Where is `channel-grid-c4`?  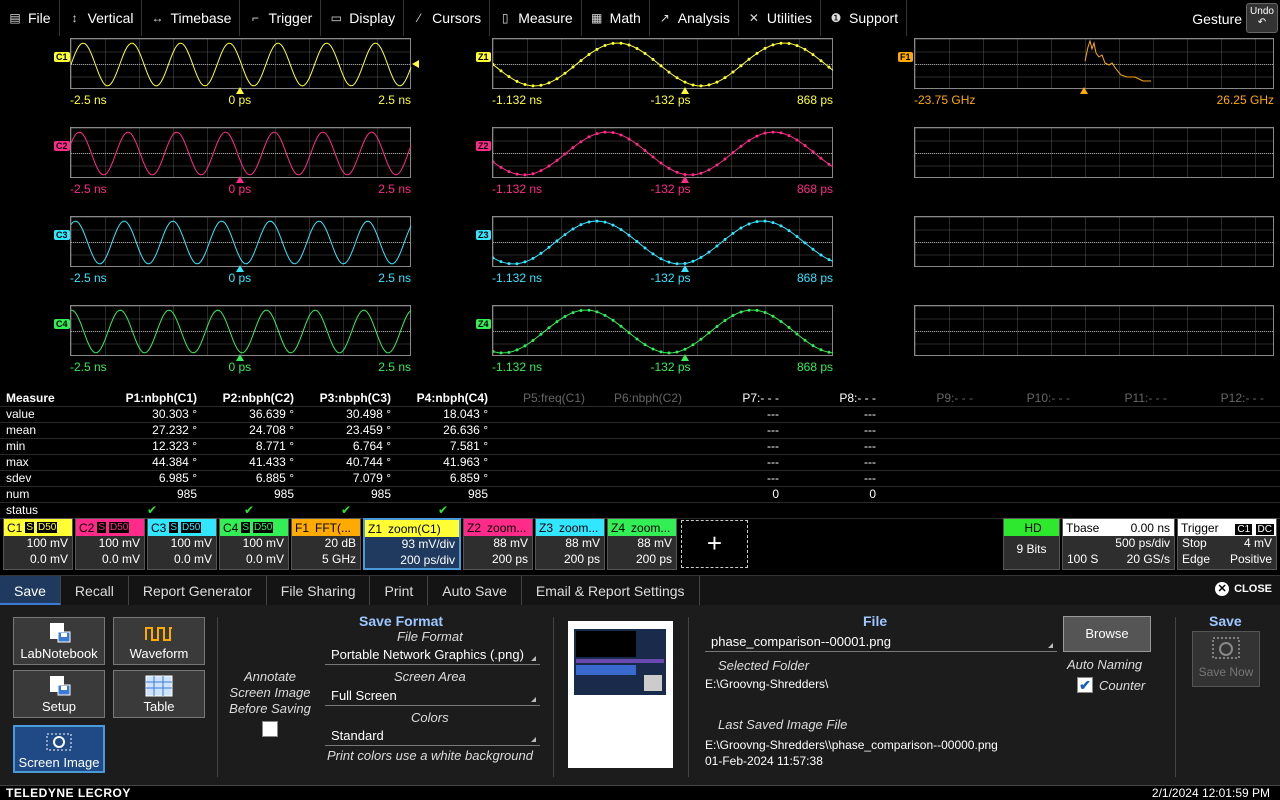 channel-grid-c4 is located at coordinates (241, 330).